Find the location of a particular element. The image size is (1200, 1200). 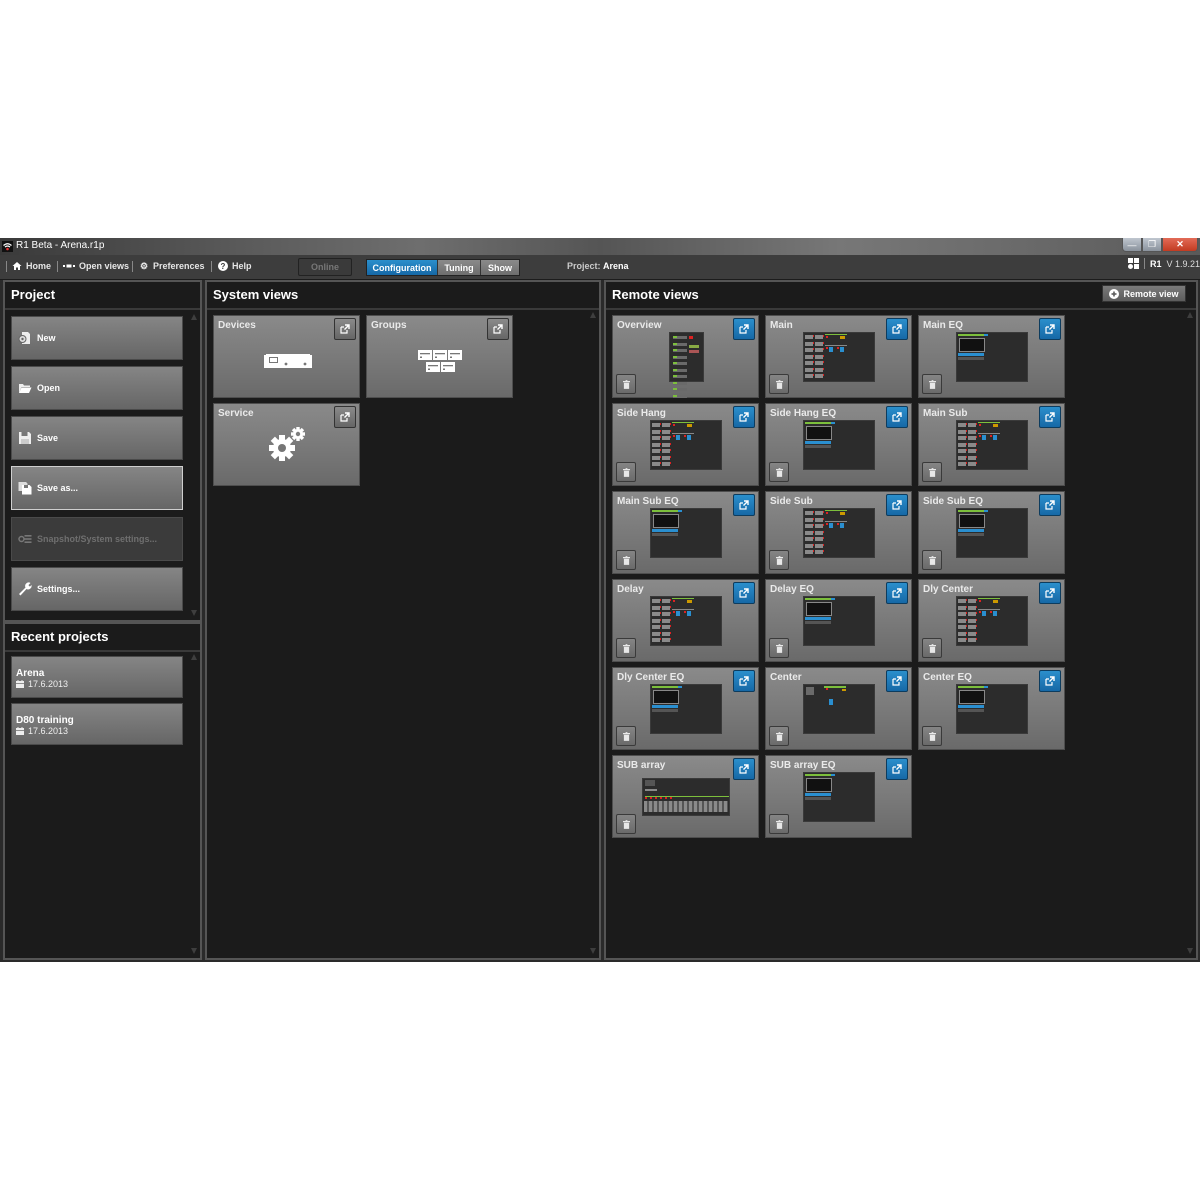

open-views-label: Open views is located at coordinates (104, 266).